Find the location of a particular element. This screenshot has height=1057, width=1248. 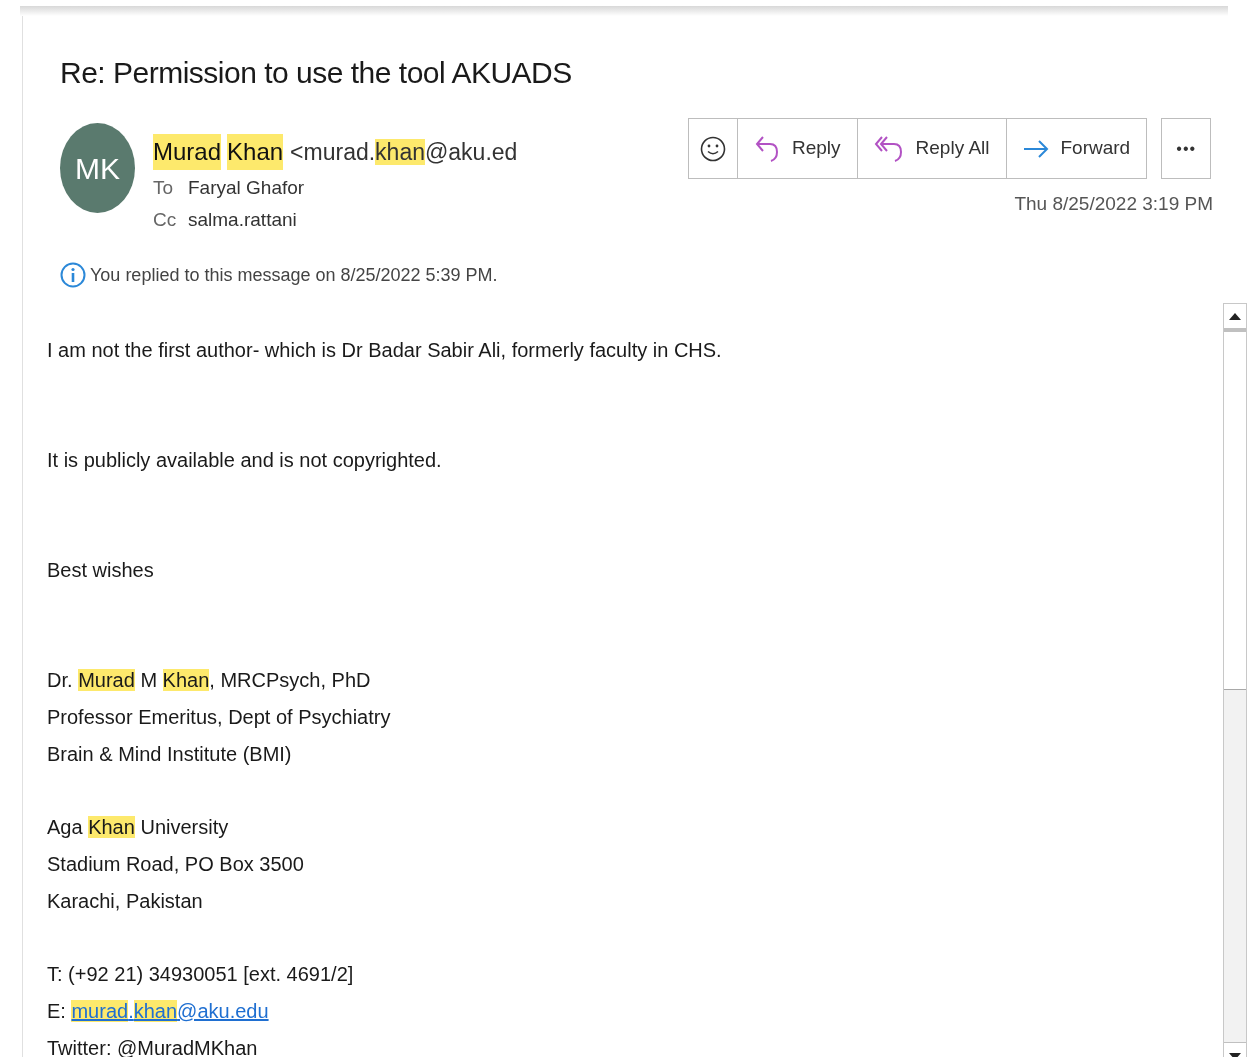

reply-button: Reply is located at coordinates (797, 148).